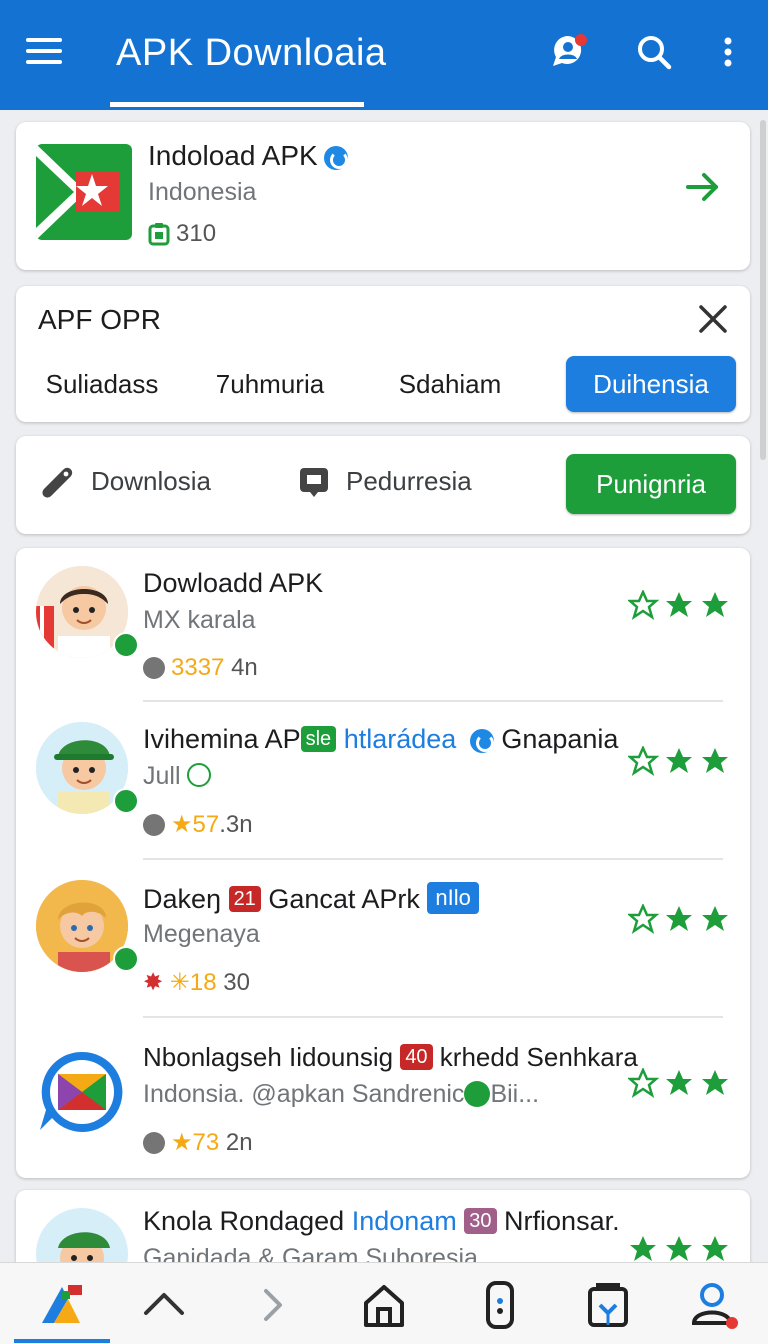 The height and width of the screenshot is (1344, 768). I want to click on app-name: Dowloadd APK, so click(233, 583).